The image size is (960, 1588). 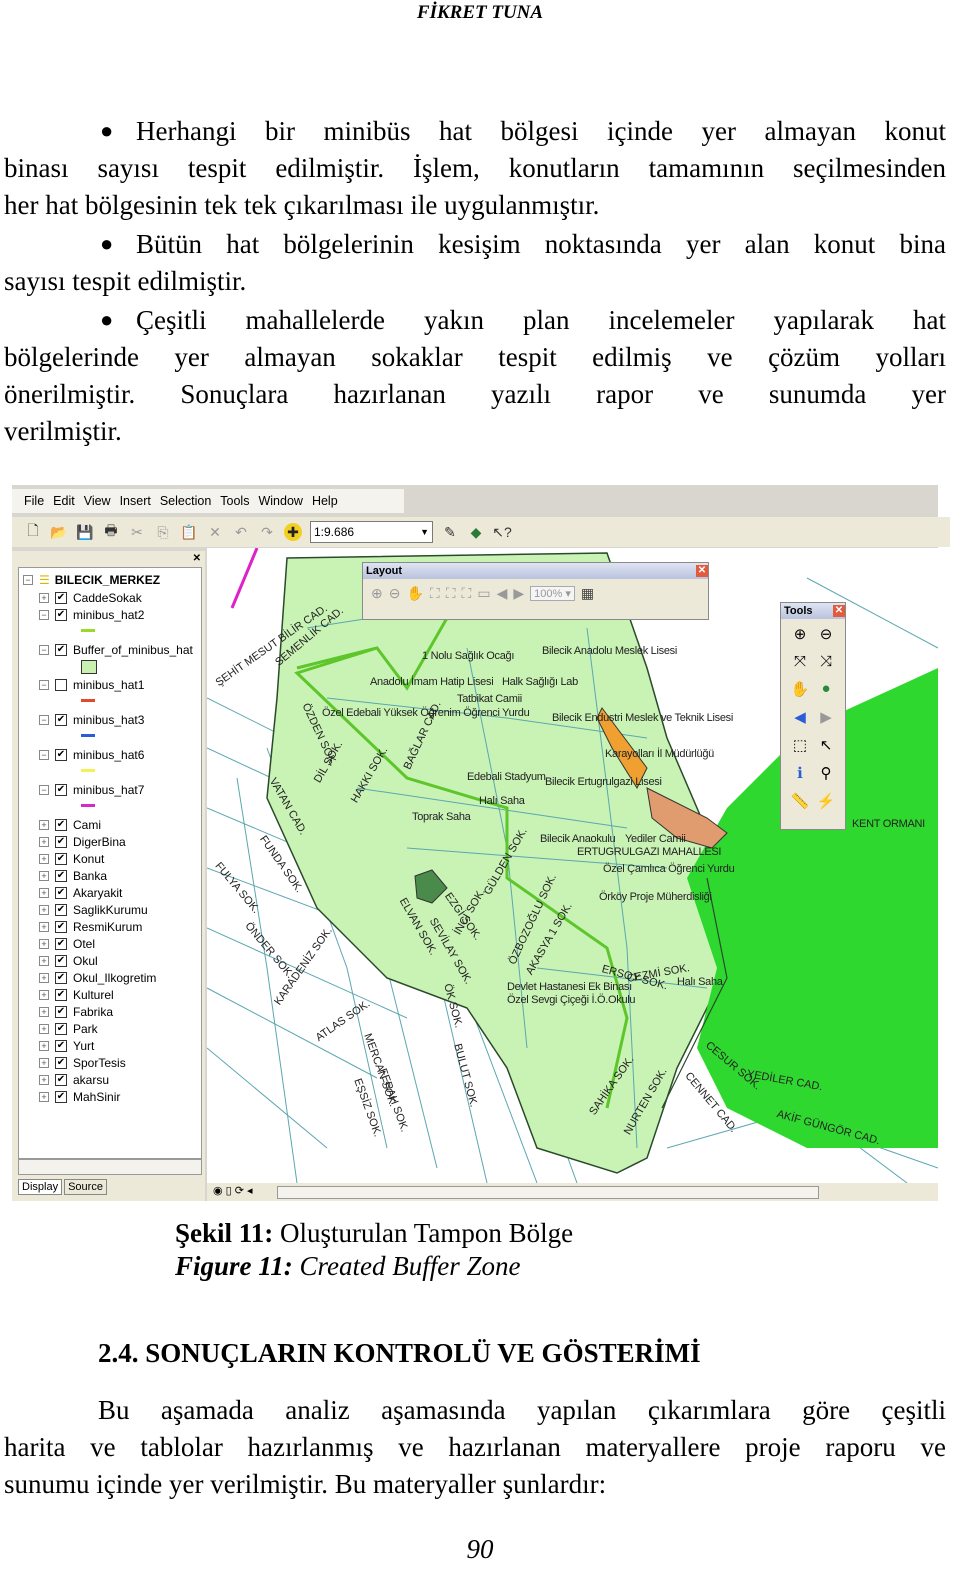 I want to click on fixed-zoom-in-icon: ⤧, so click(x=800, y=661).